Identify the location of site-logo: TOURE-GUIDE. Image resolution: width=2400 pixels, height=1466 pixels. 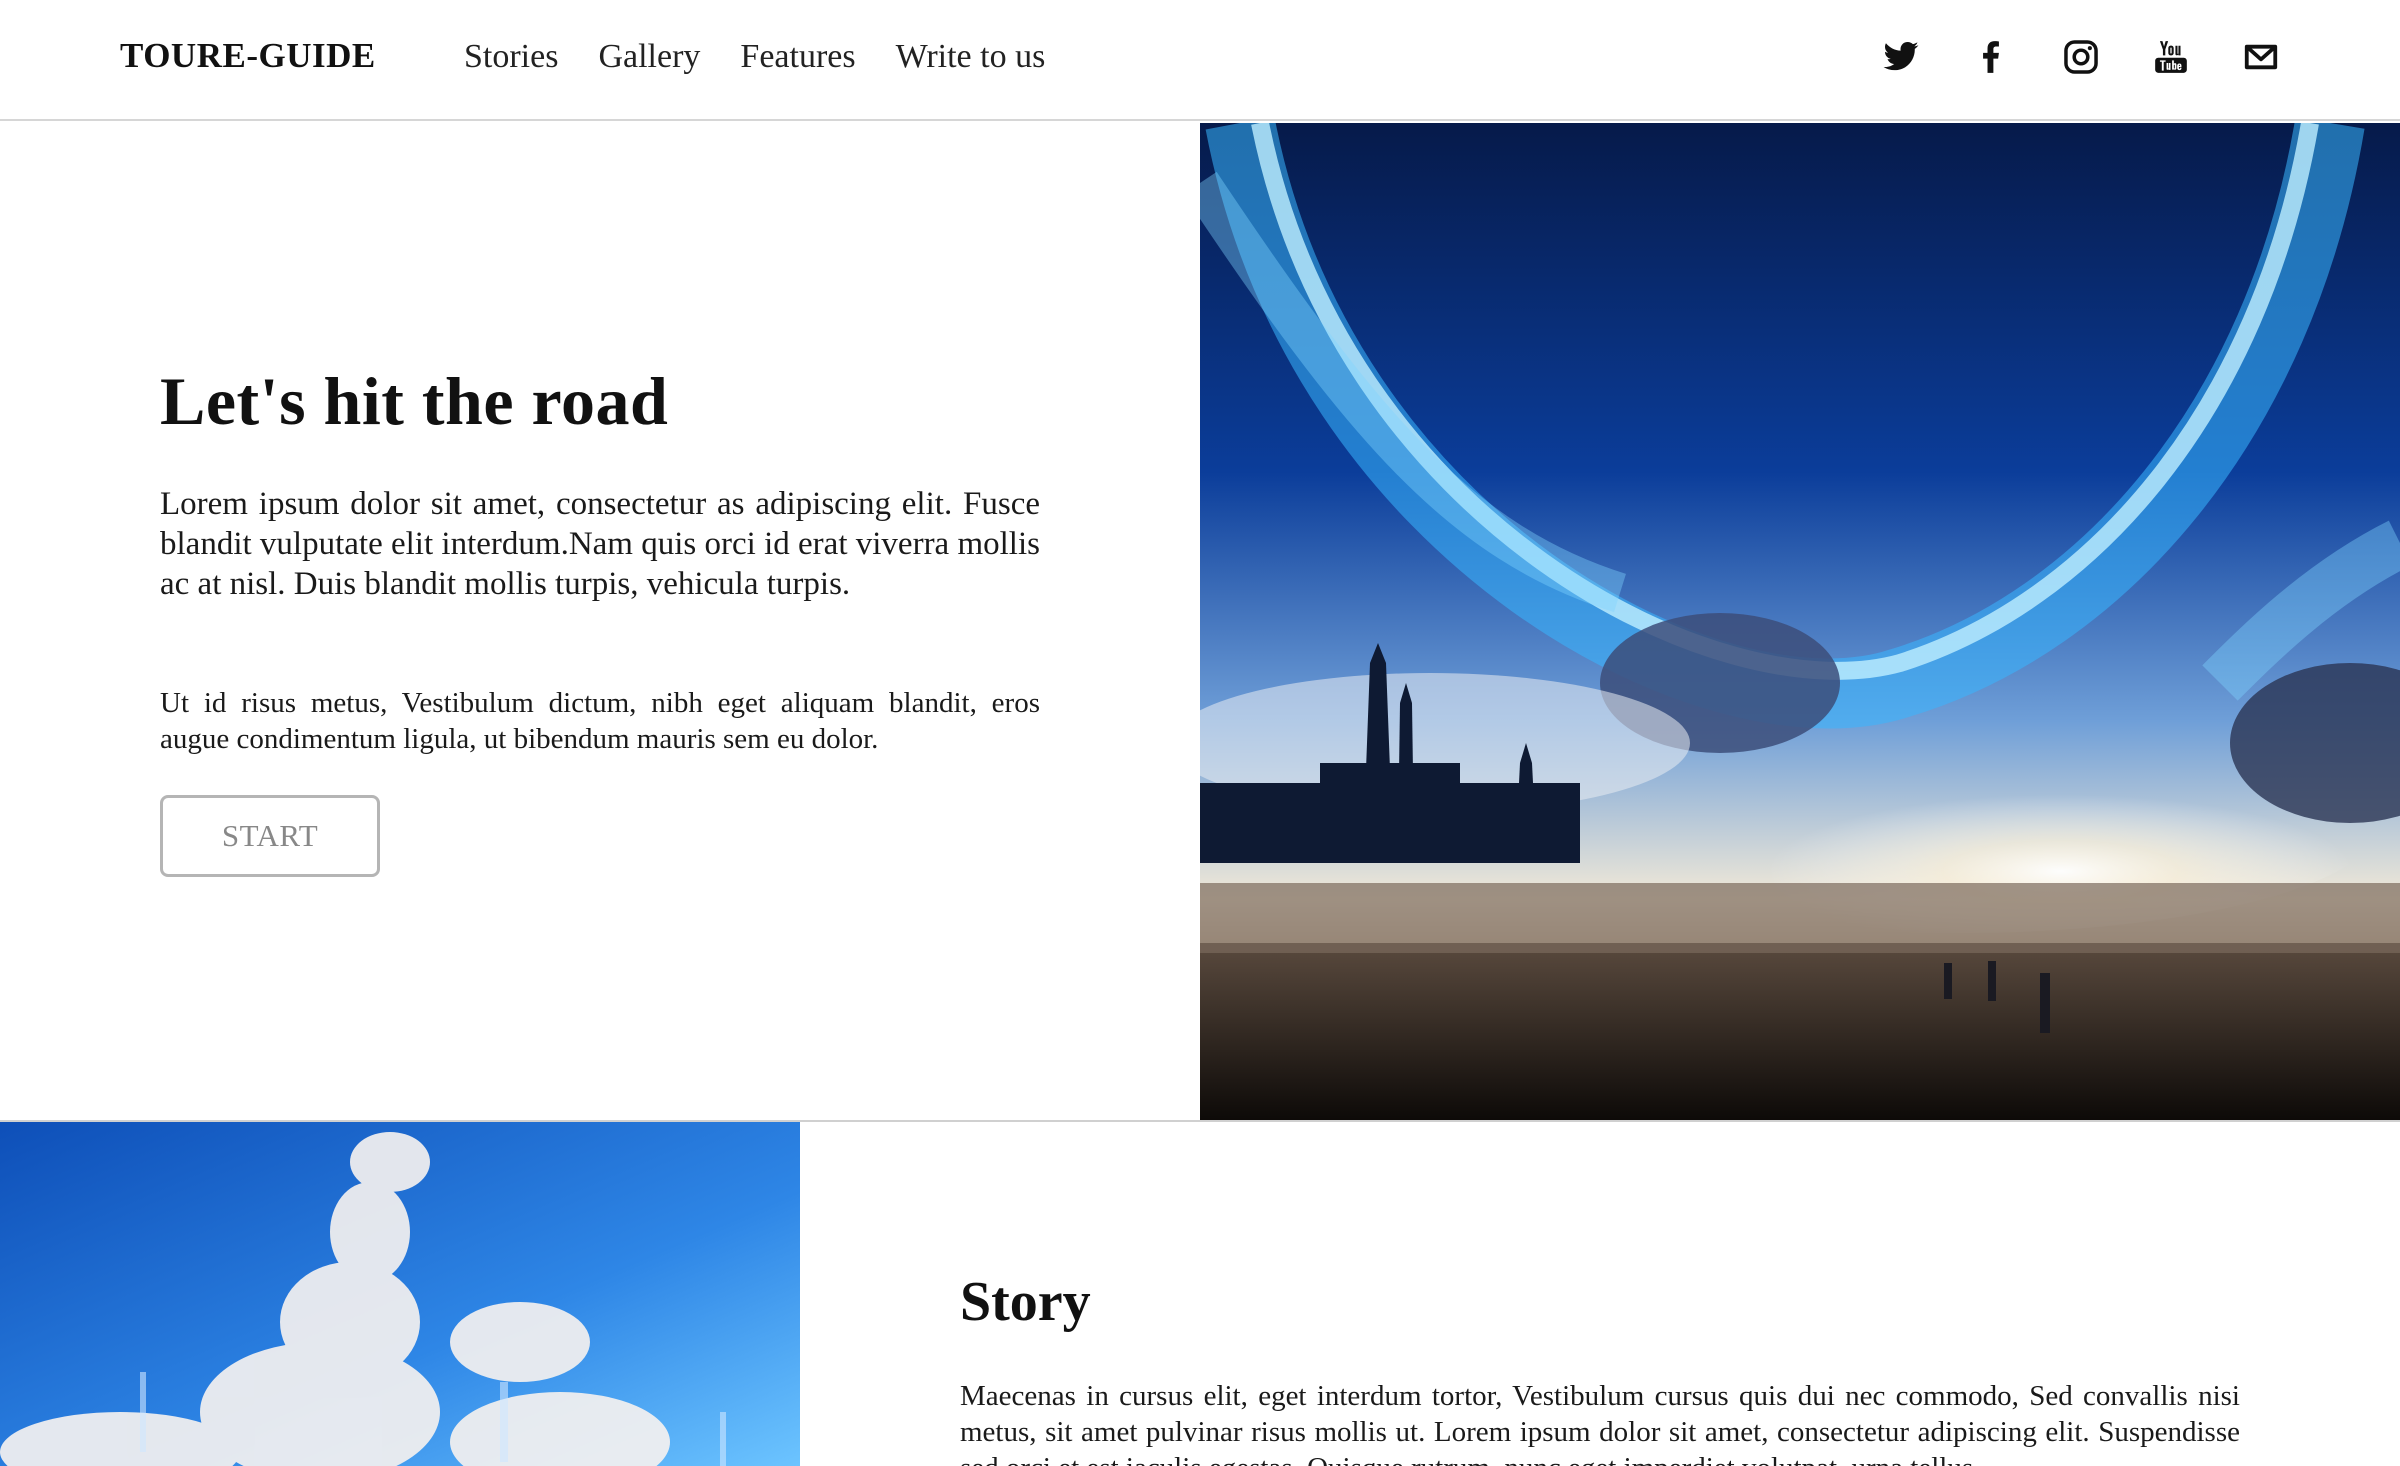
(248, 56).